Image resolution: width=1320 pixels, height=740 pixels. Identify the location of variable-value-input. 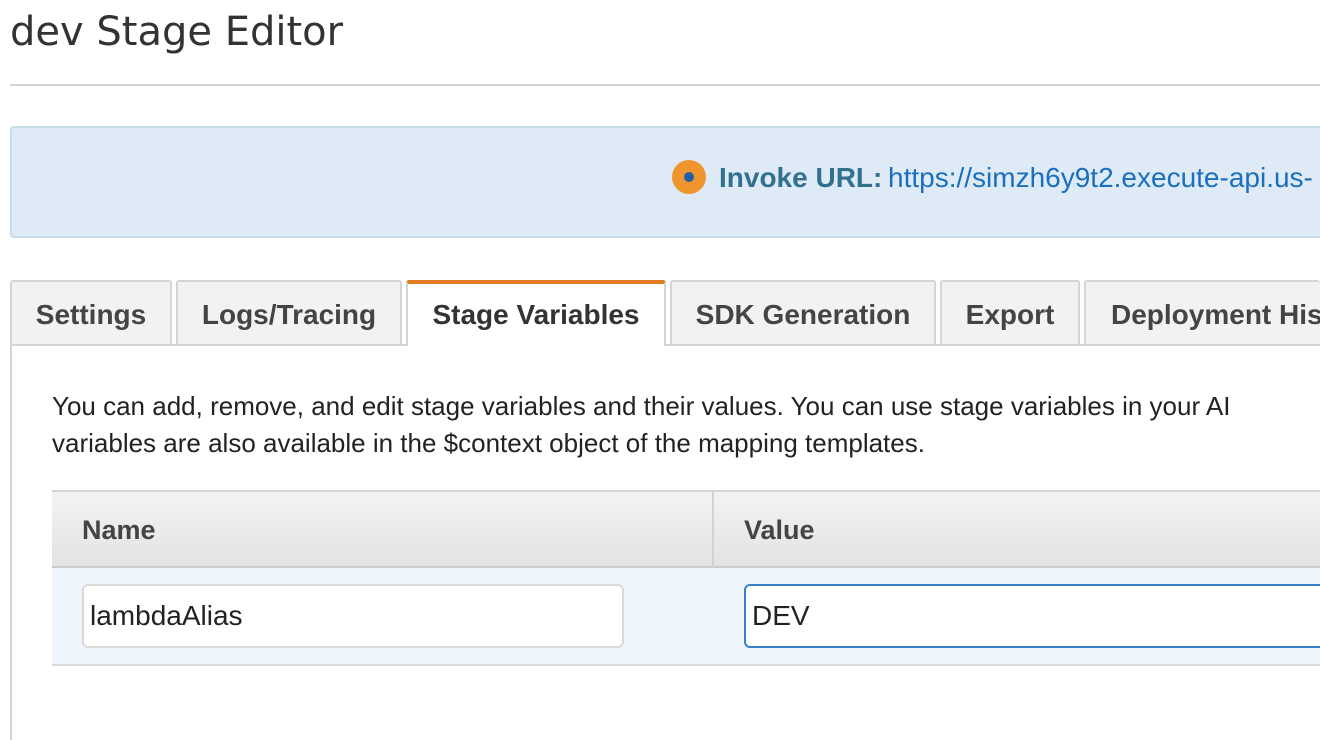
(1032, 616).